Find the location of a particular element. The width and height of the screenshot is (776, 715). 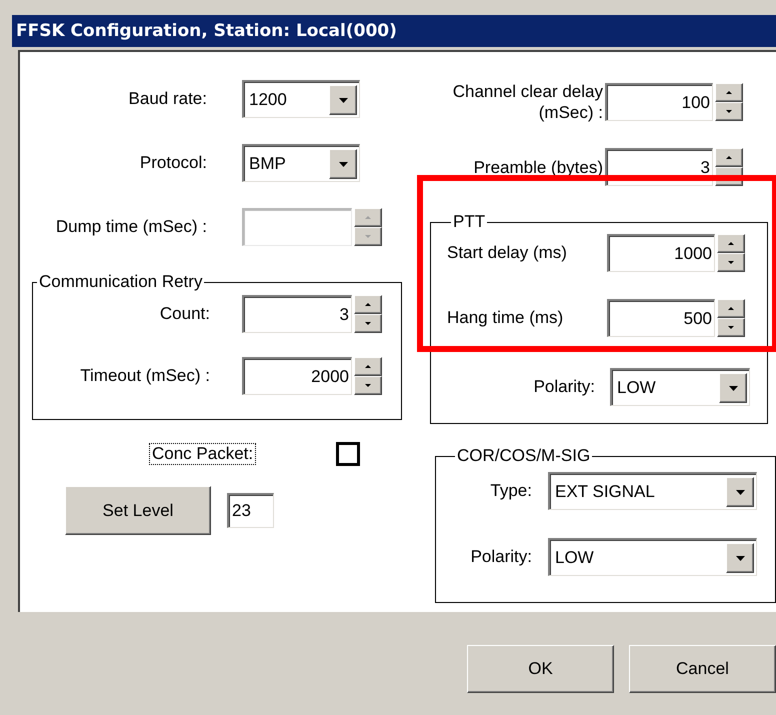

field-label: Preamble (bytes) is located at coordinates (538, 167).